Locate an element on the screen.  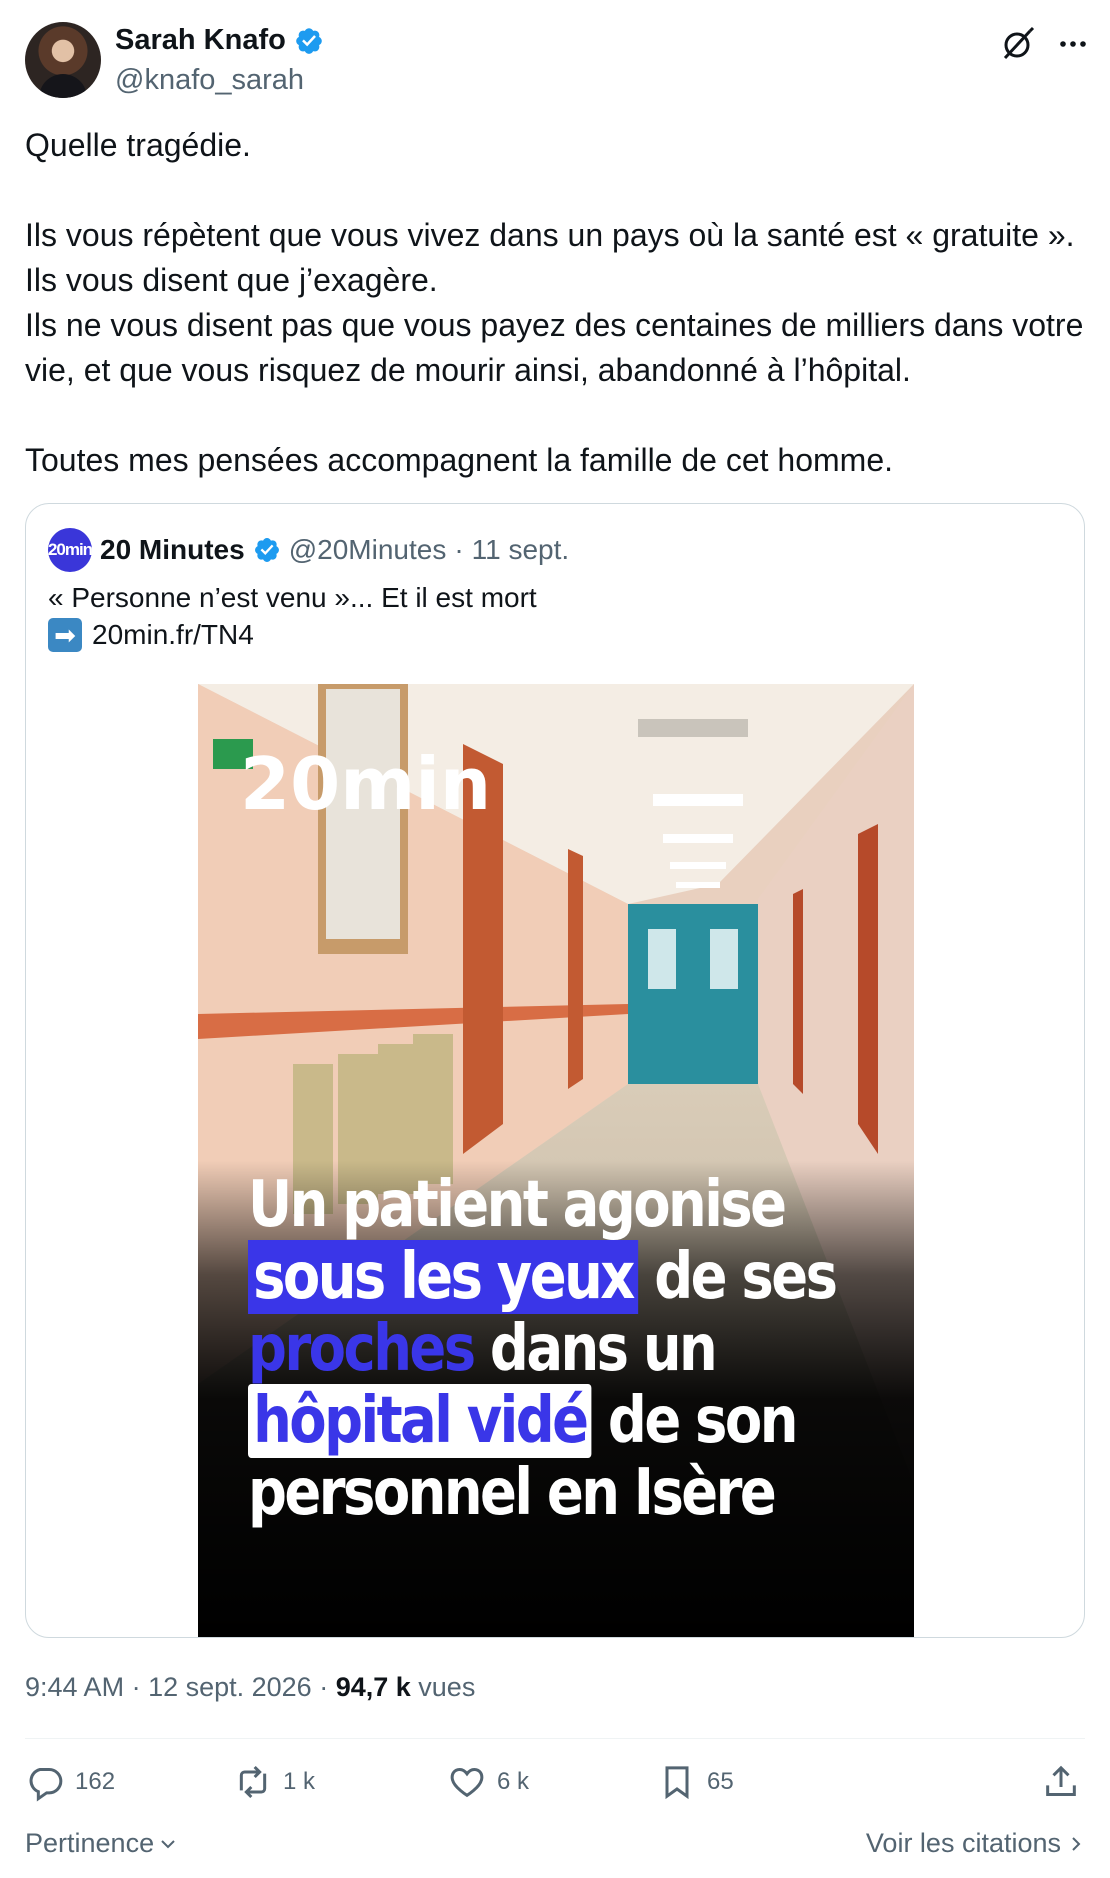
quoted-author-handle: @20Minutes is located at coordinates (368, 550).